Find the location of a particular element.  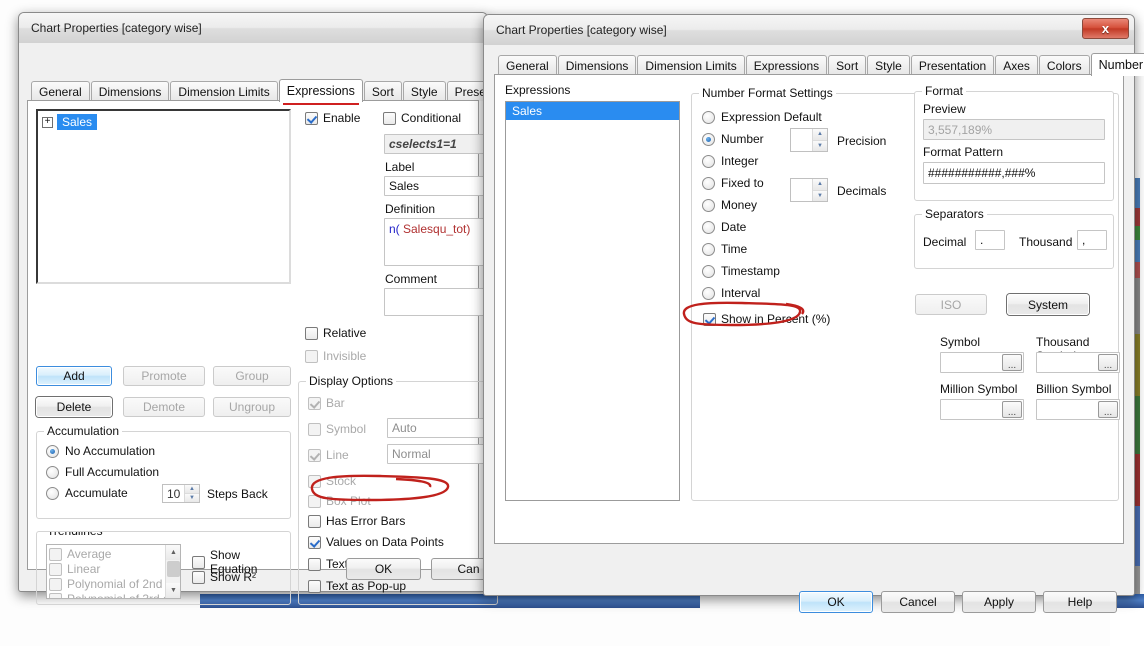

display-option-has-error-bars: Has Error Bars is located at coordinates (356, 521).